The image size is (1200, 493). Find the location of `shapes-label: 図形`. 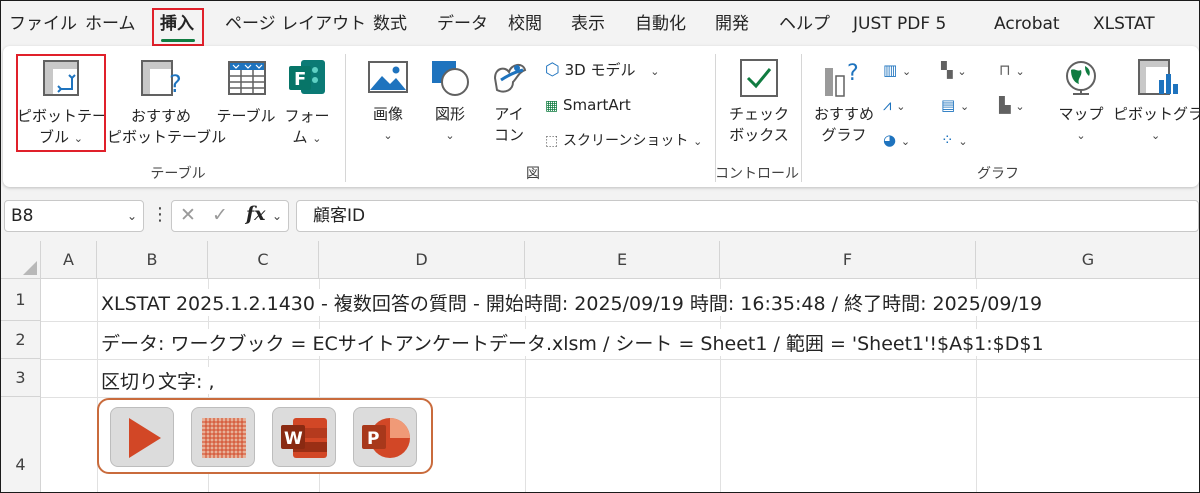

shapes-label: 図形 is located at coordinates (449, 114).